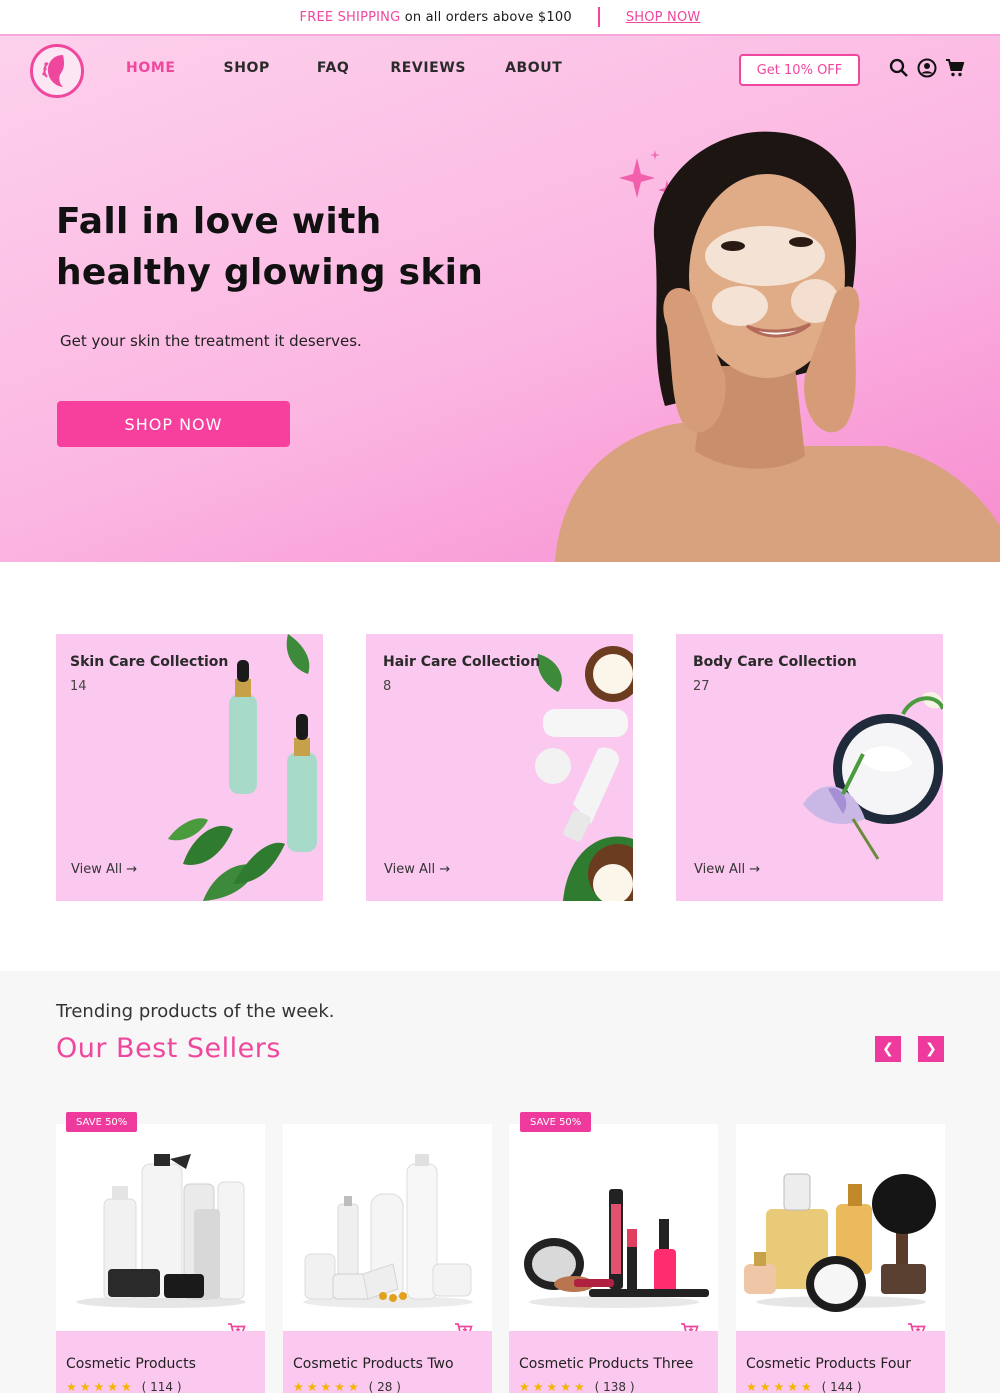  I want to click on brand-logo, so click(57, 71).